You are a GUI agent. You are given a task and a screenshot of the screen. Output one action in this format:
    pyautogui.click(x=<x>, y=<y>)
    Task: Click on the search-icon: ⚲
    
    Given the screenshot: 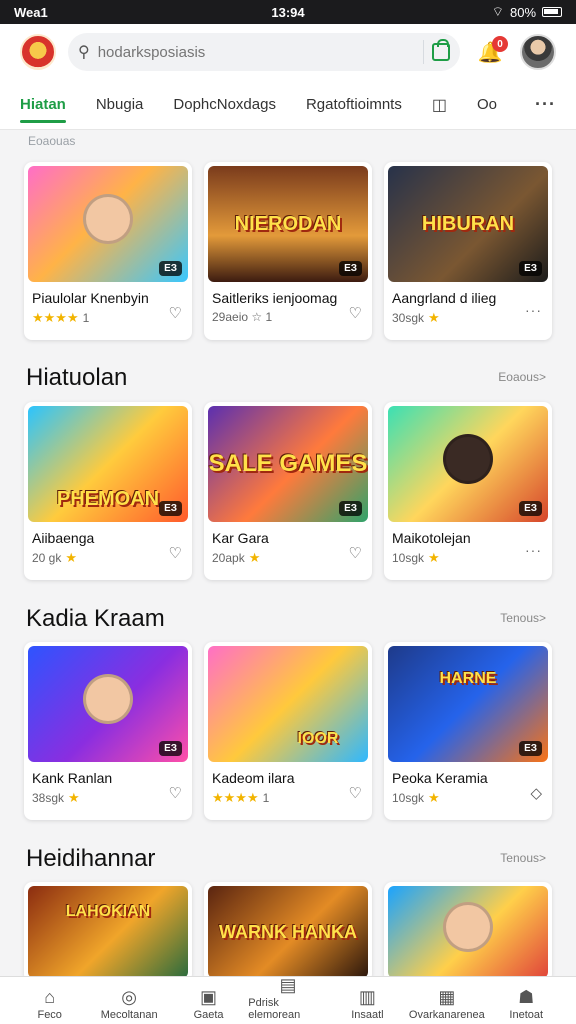 What is the action you would take?
    pyautogui.click(x=84, y=52)
    